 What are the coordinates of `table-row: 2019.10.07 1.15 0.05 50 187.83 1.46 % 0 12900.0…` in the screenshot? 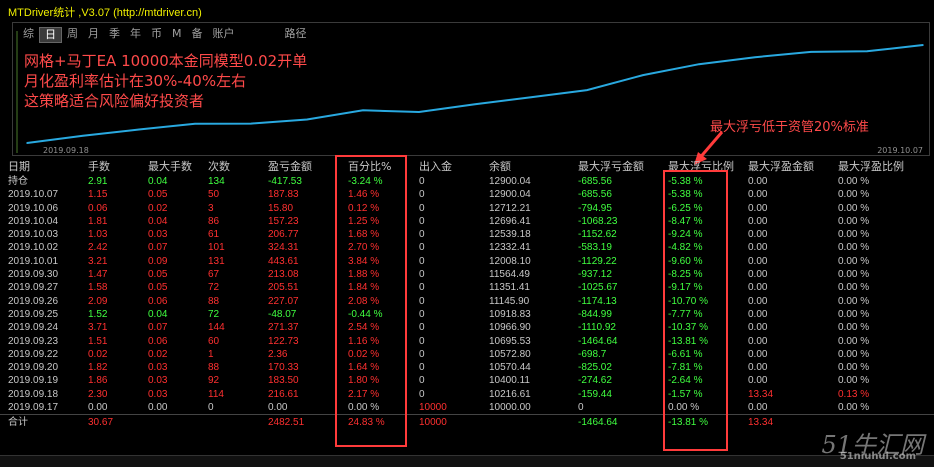 It's located at (467, 194).